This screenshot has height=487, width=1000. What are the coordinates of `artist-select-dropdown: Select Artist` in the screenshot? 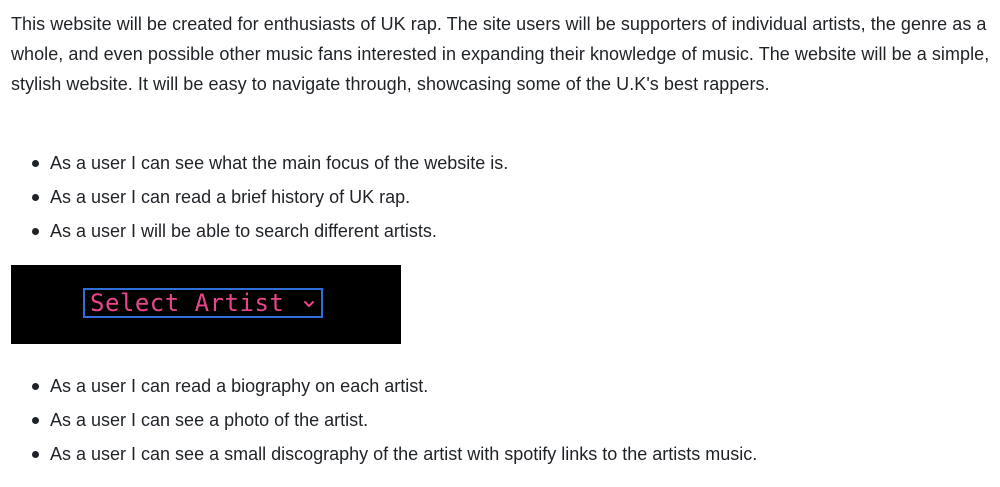 It's located at (203, 303).